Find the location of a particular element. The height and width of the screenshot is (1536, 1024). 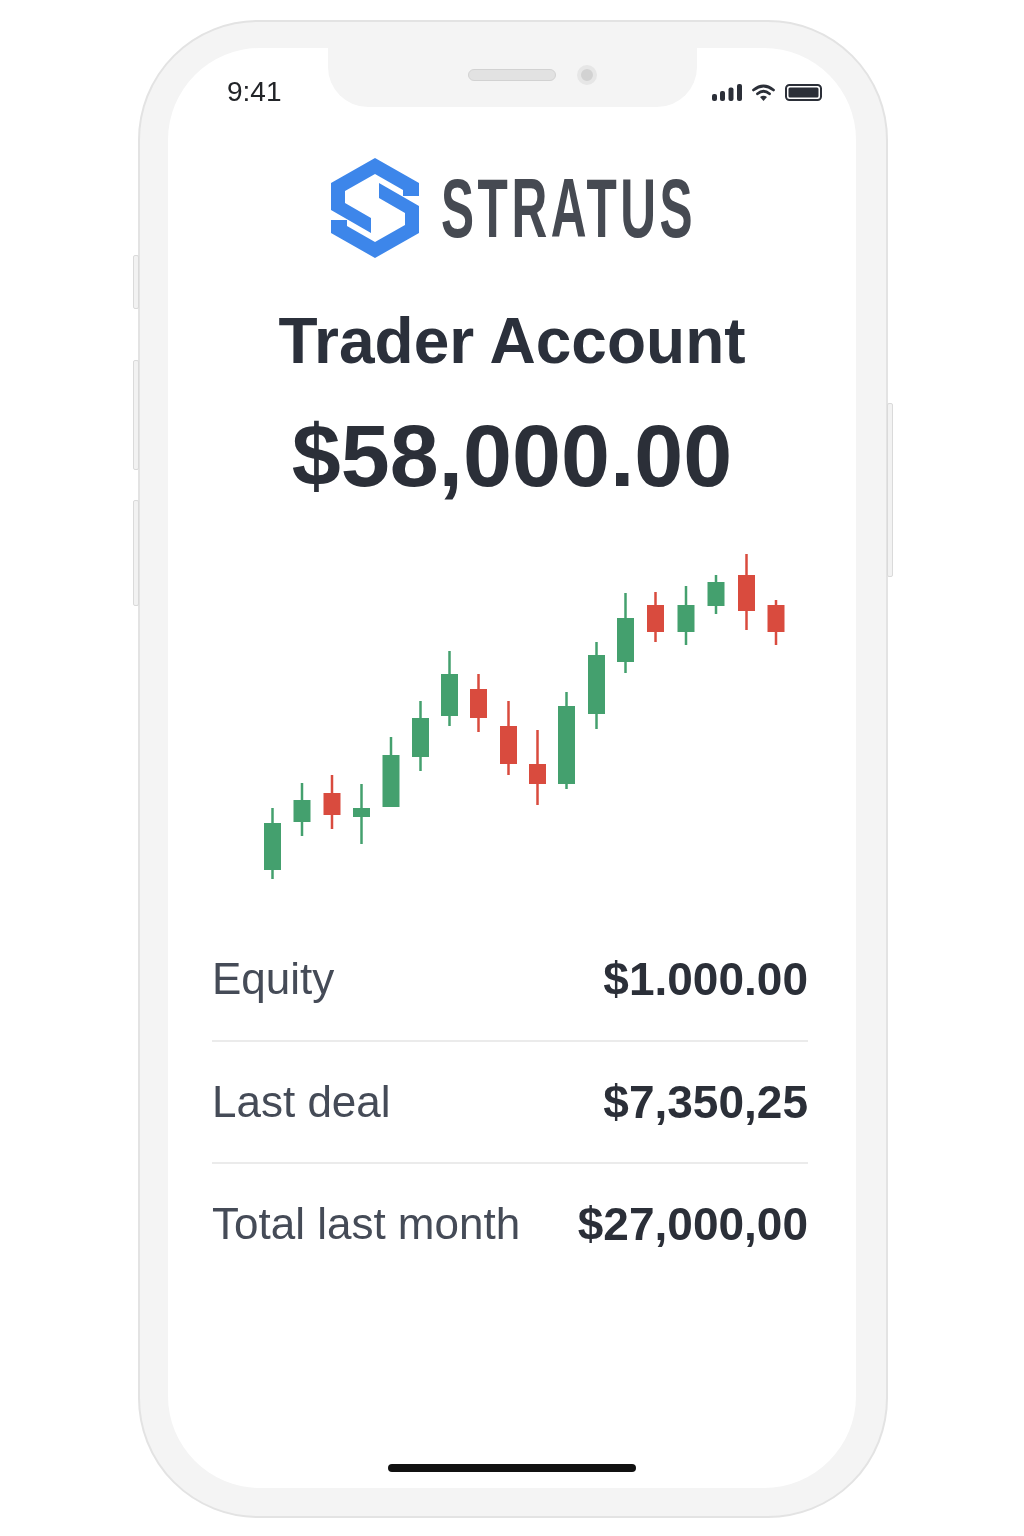

signal-icon is located at coordinates (727, 92).